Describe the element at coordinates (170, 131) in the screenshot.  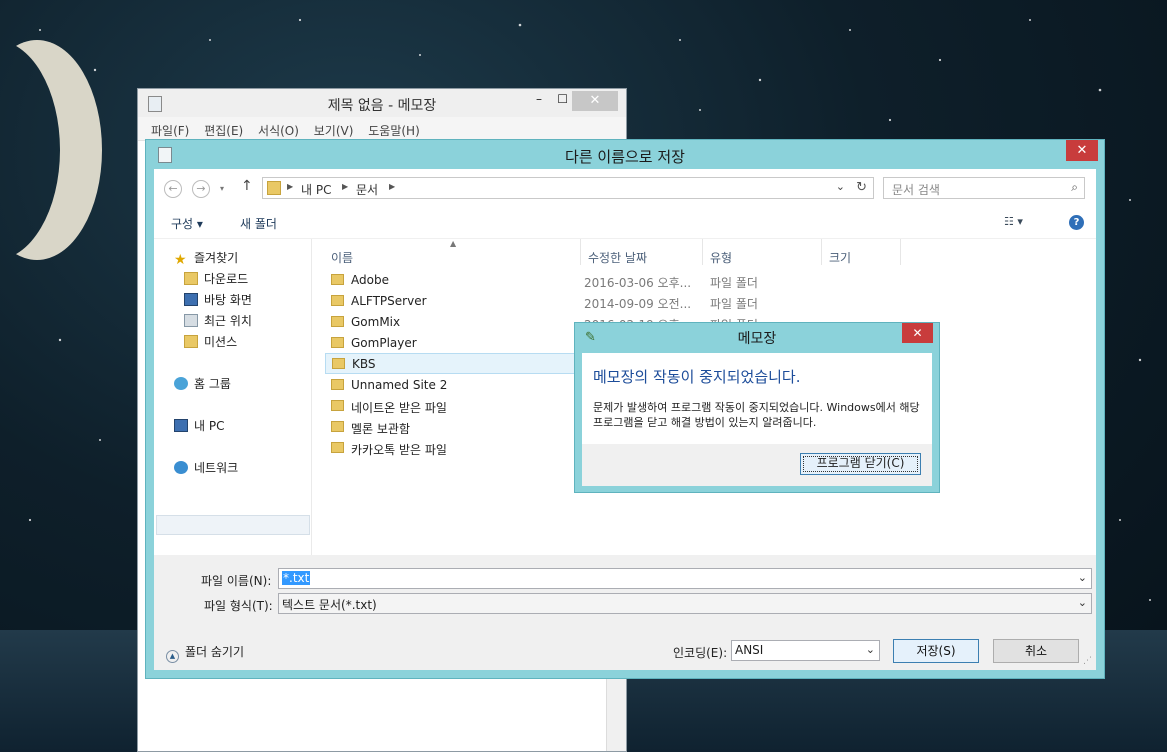
I see `menu-file: 파일(F)` at that location.